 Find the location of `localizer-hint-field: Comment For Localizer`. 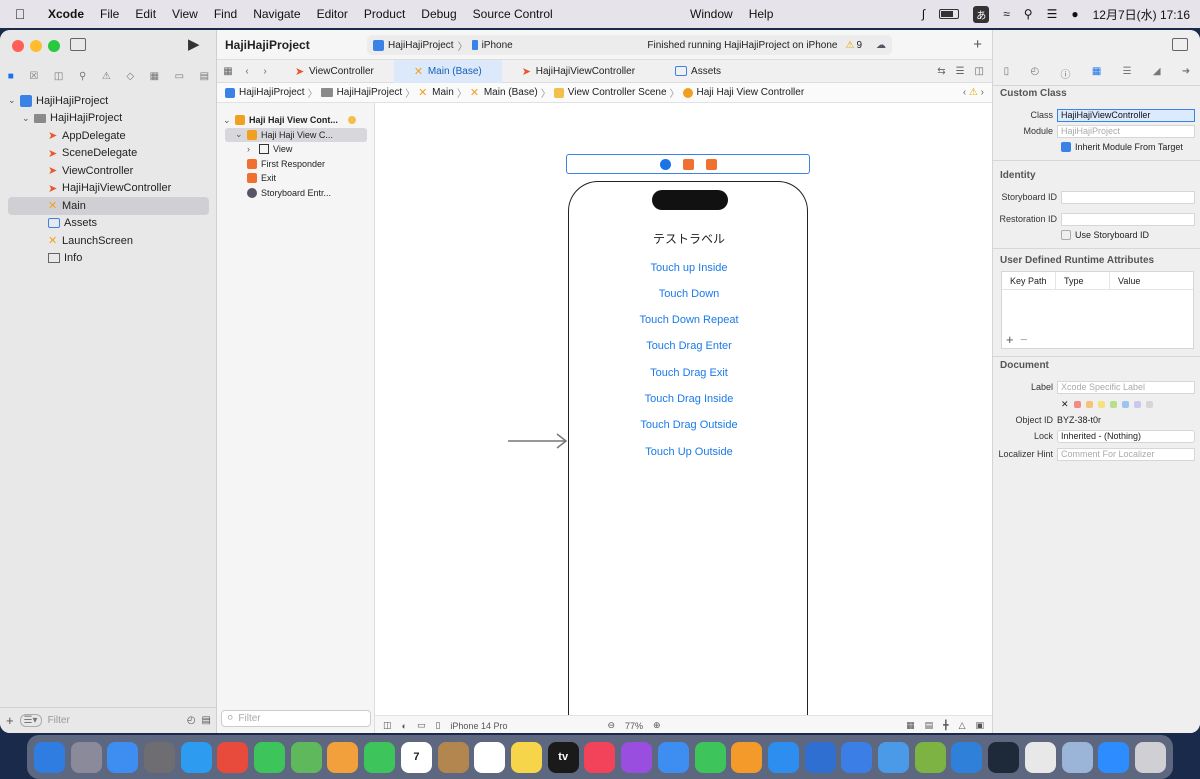

localizer-hint-field: Comment For Localizer is located at coordinates (1126, 454).